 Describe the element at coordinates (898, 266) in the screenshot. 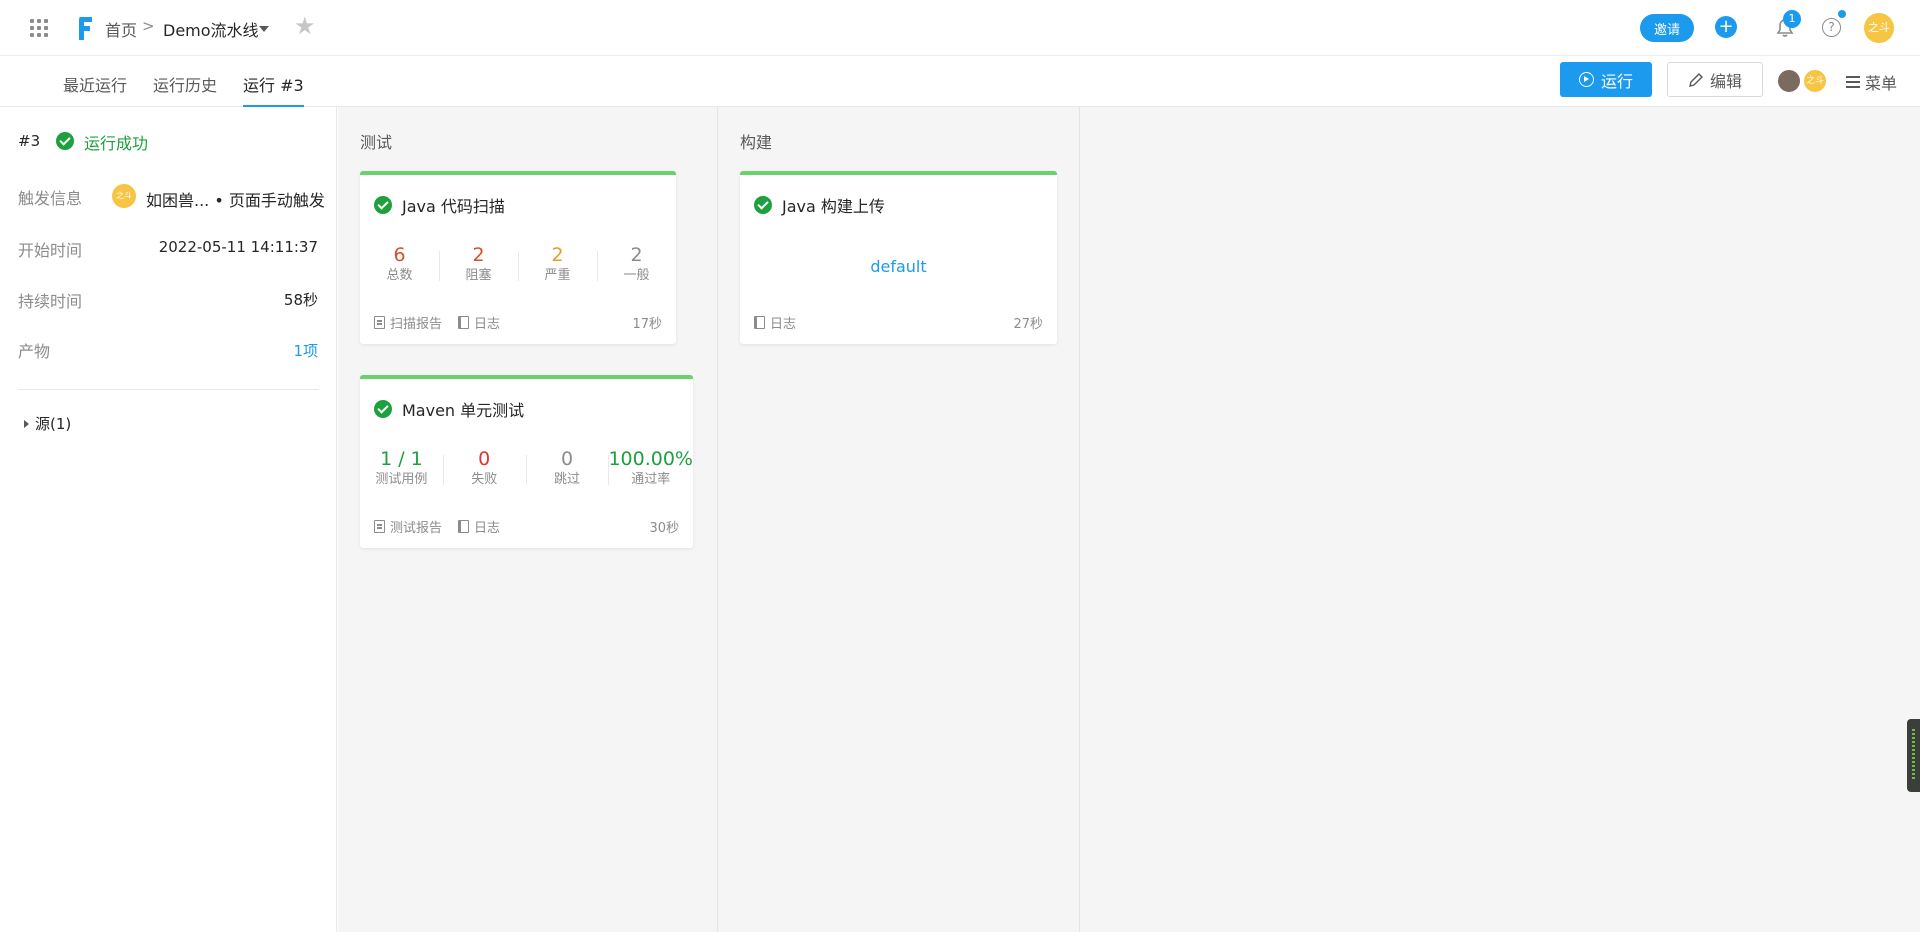

I see `artifact-default-link: default` at that location.